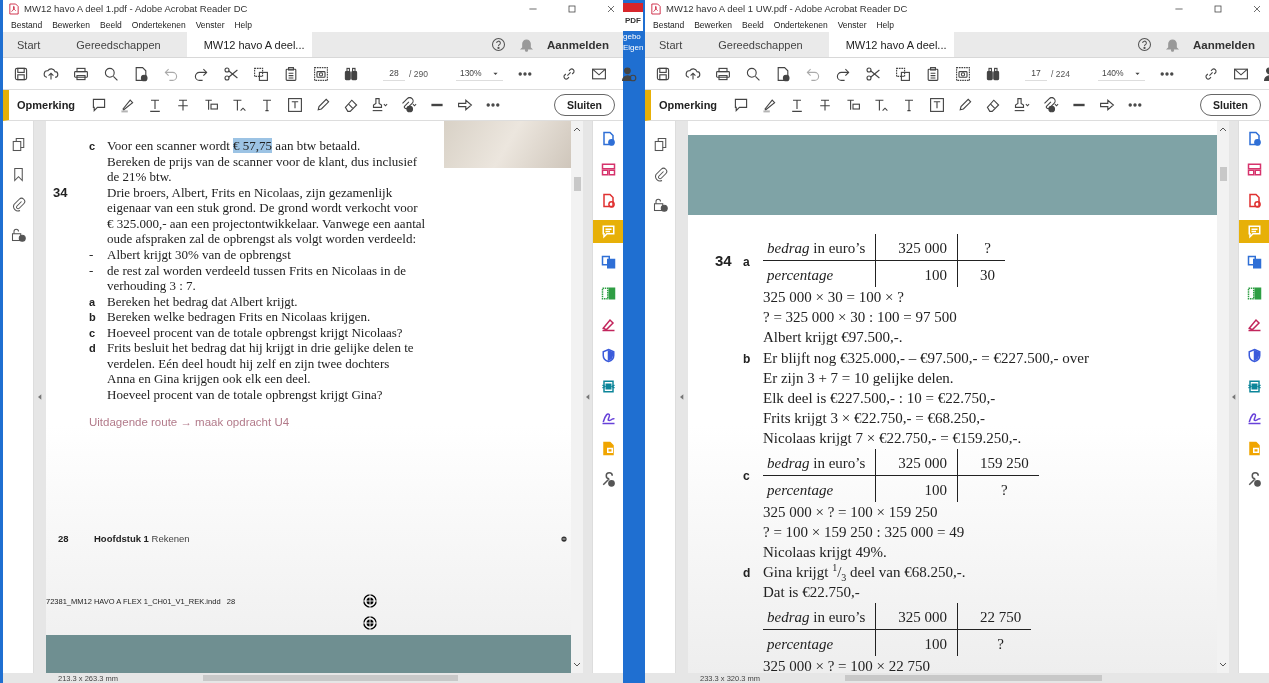 The image size is (1269, 683). Describe the element at coordinates (46, 105) in the screenshot. I see `toolbar-title: Opmerking` at that location.